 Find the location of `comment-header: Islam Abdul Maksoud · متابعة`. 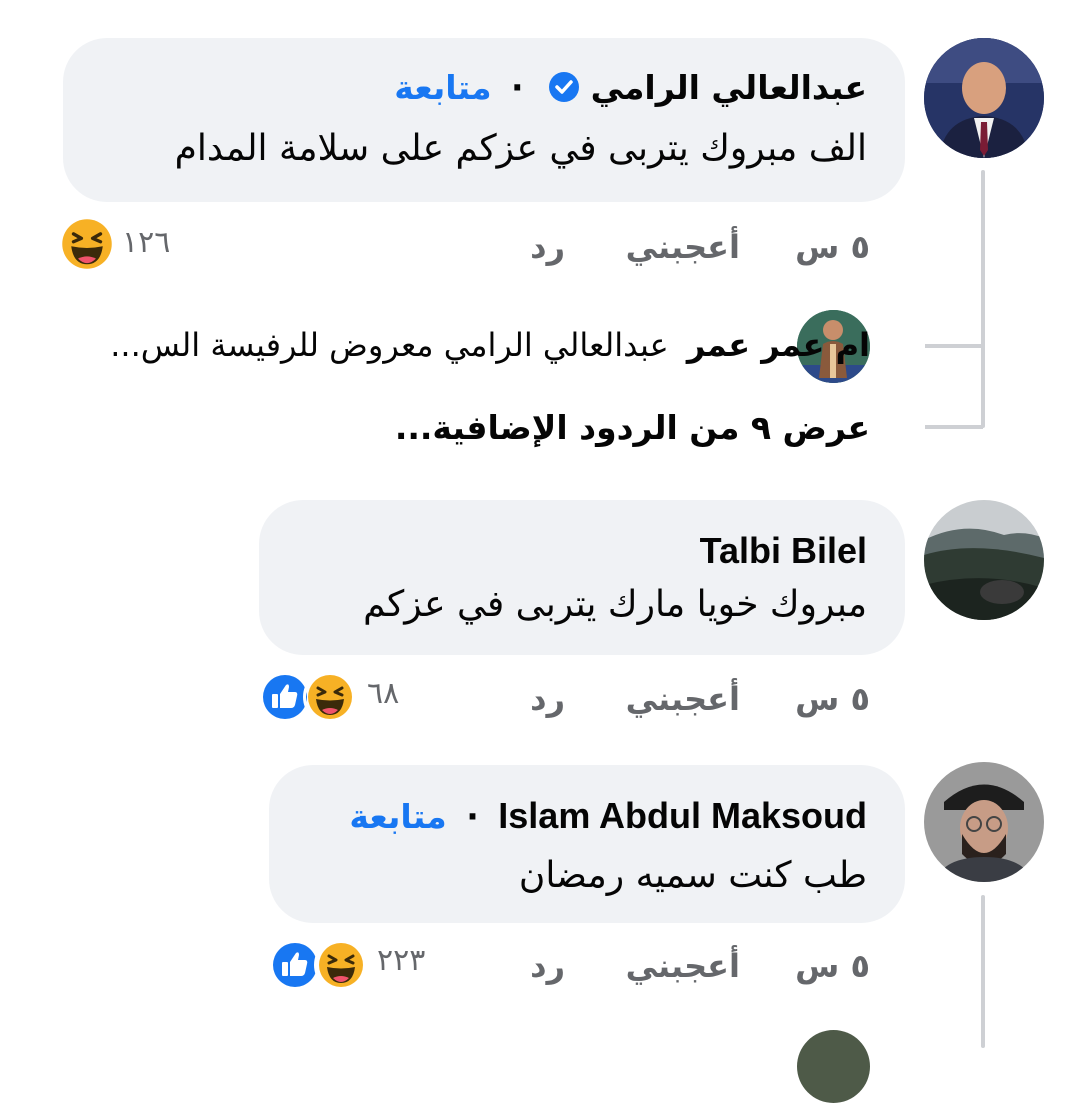

comment-header: Islam Abdul Maksoud · متابعة is located at coordinates (608, 816).